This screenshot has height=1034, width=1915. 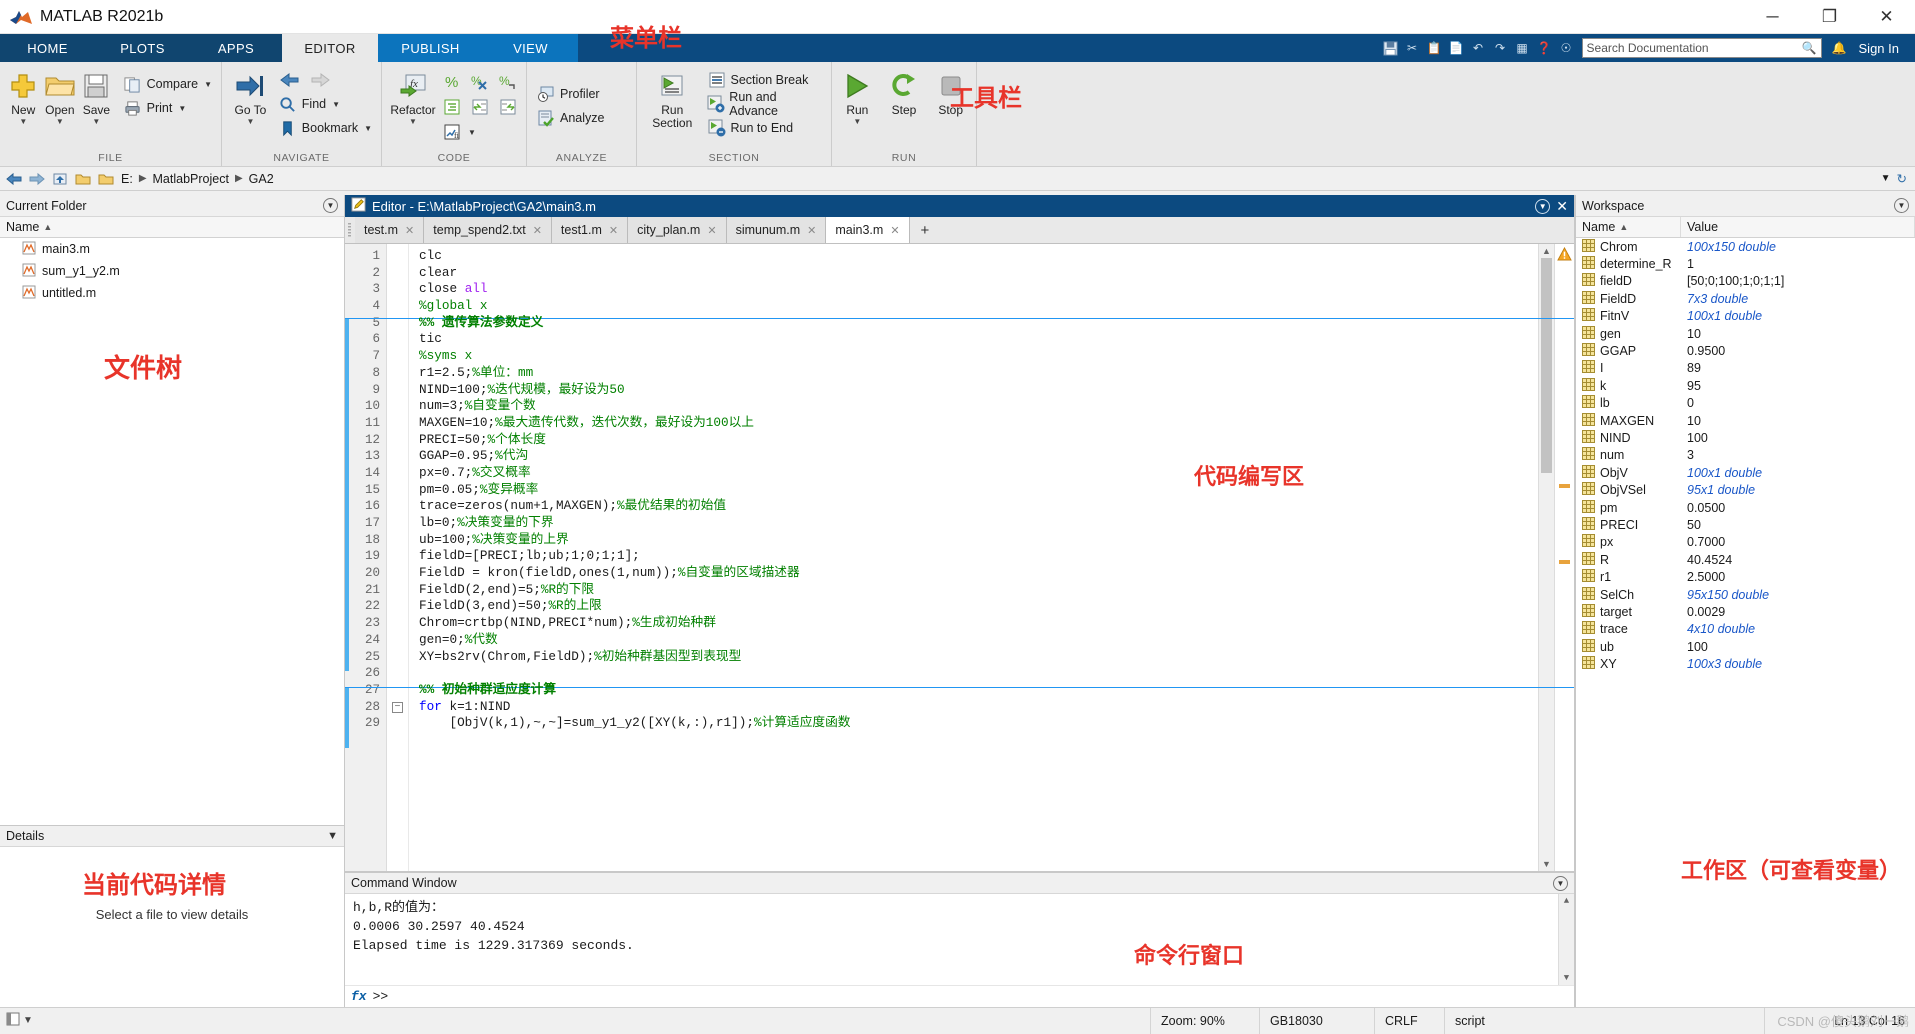 What do you see at coordinates (1564, 486) in the screenshot?
I see `analyzer-marker` at bounding box center [1564, 486].